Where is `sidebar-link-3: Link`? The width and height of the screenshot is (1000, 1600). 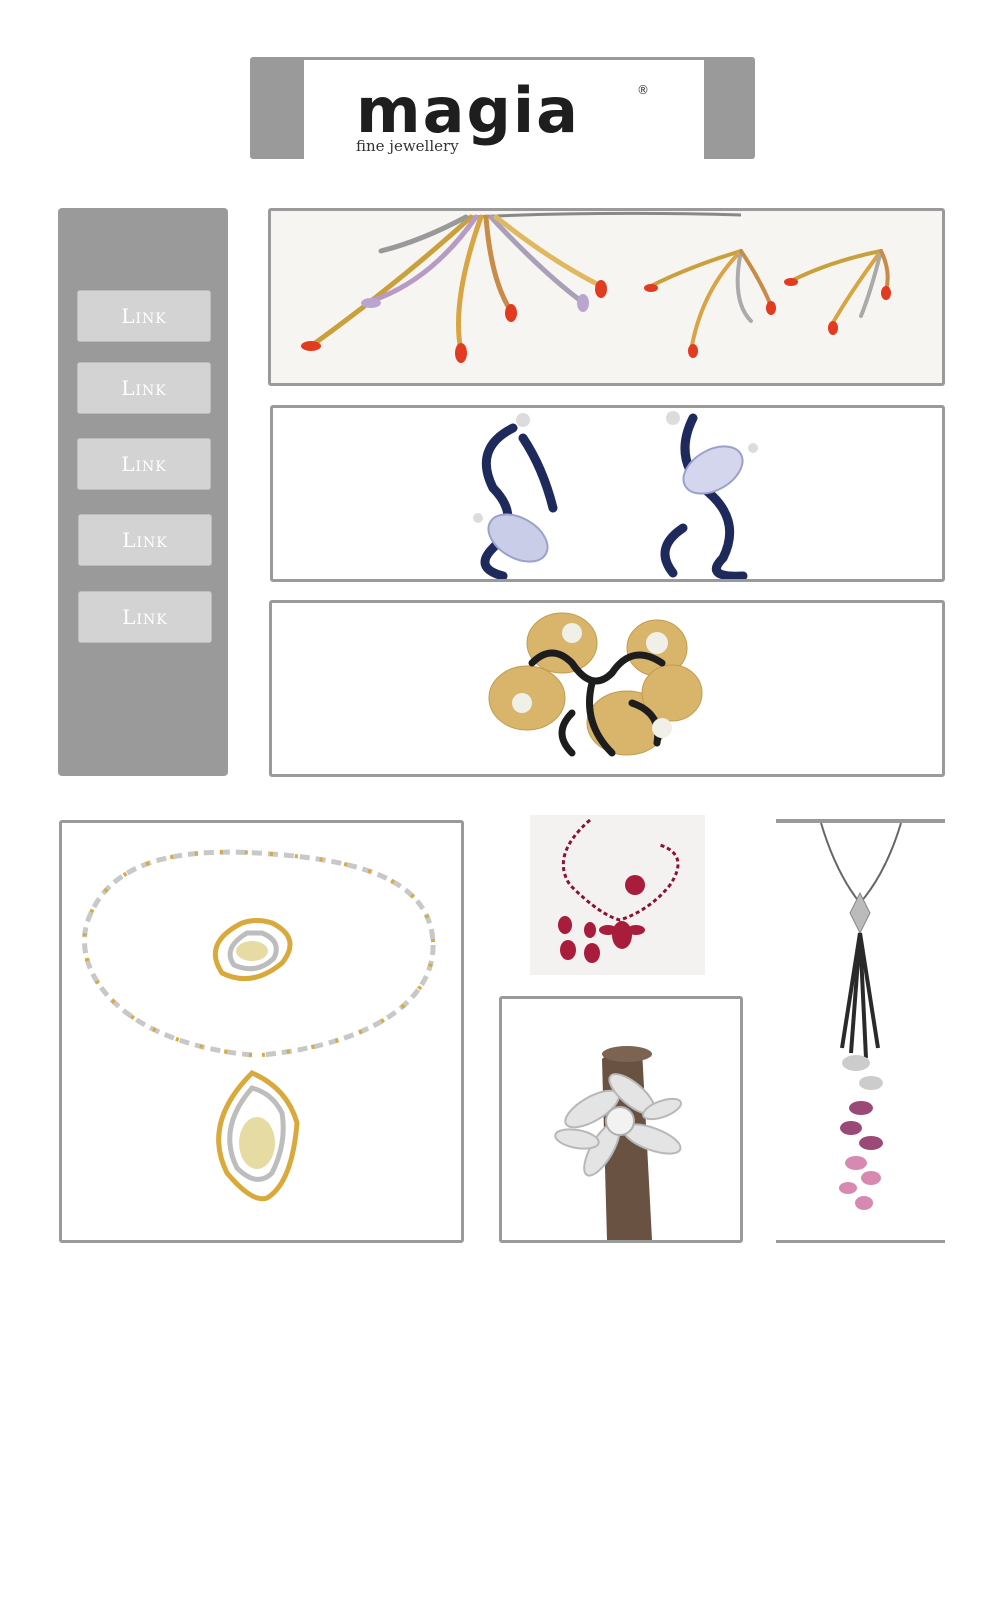 sidebar-link-3: Link is located at coordinates (144, 464).